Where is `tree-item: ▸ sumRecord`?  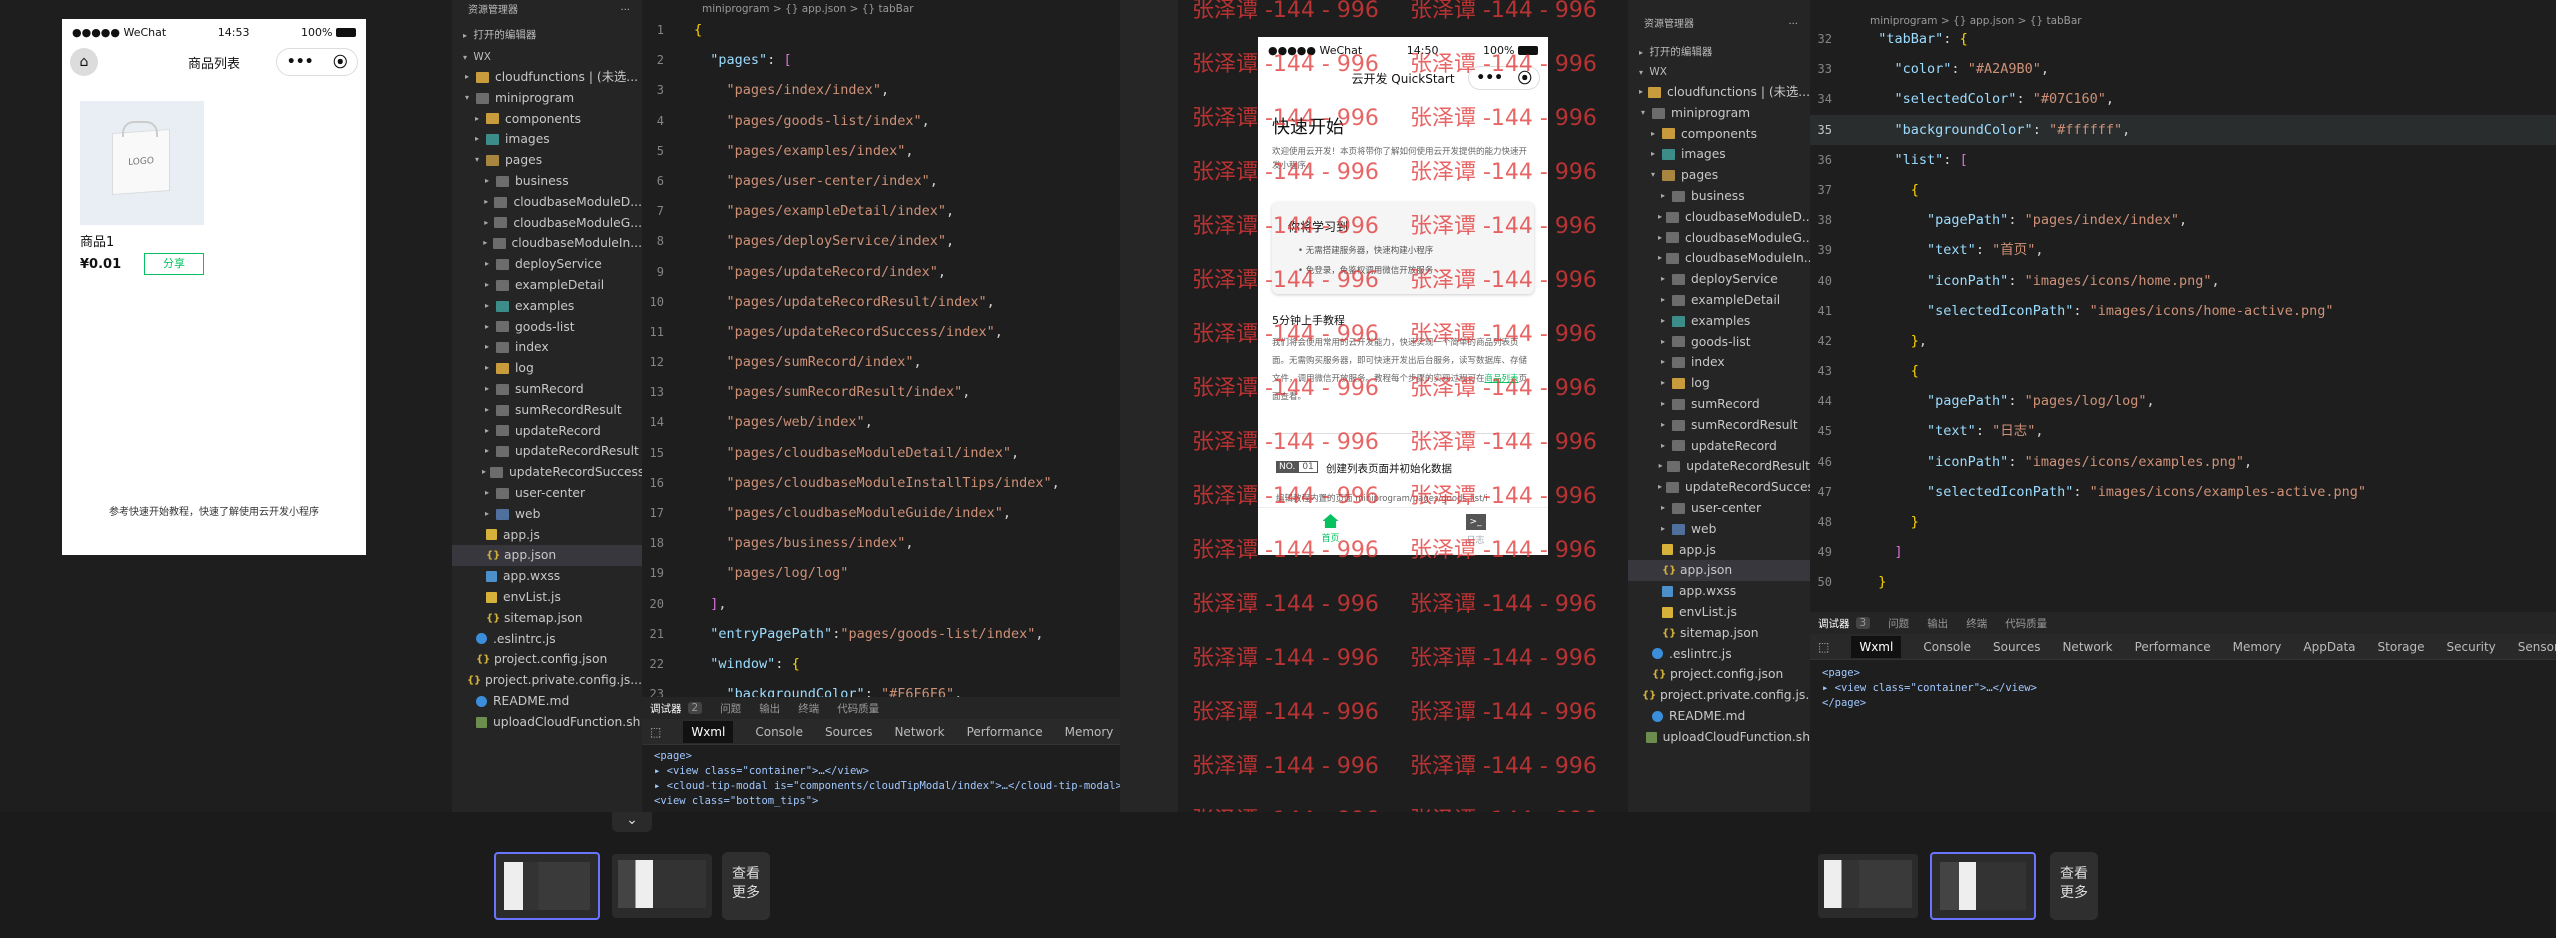
tree-item: ▸ sumRecord is located at coordinates (547, 389).